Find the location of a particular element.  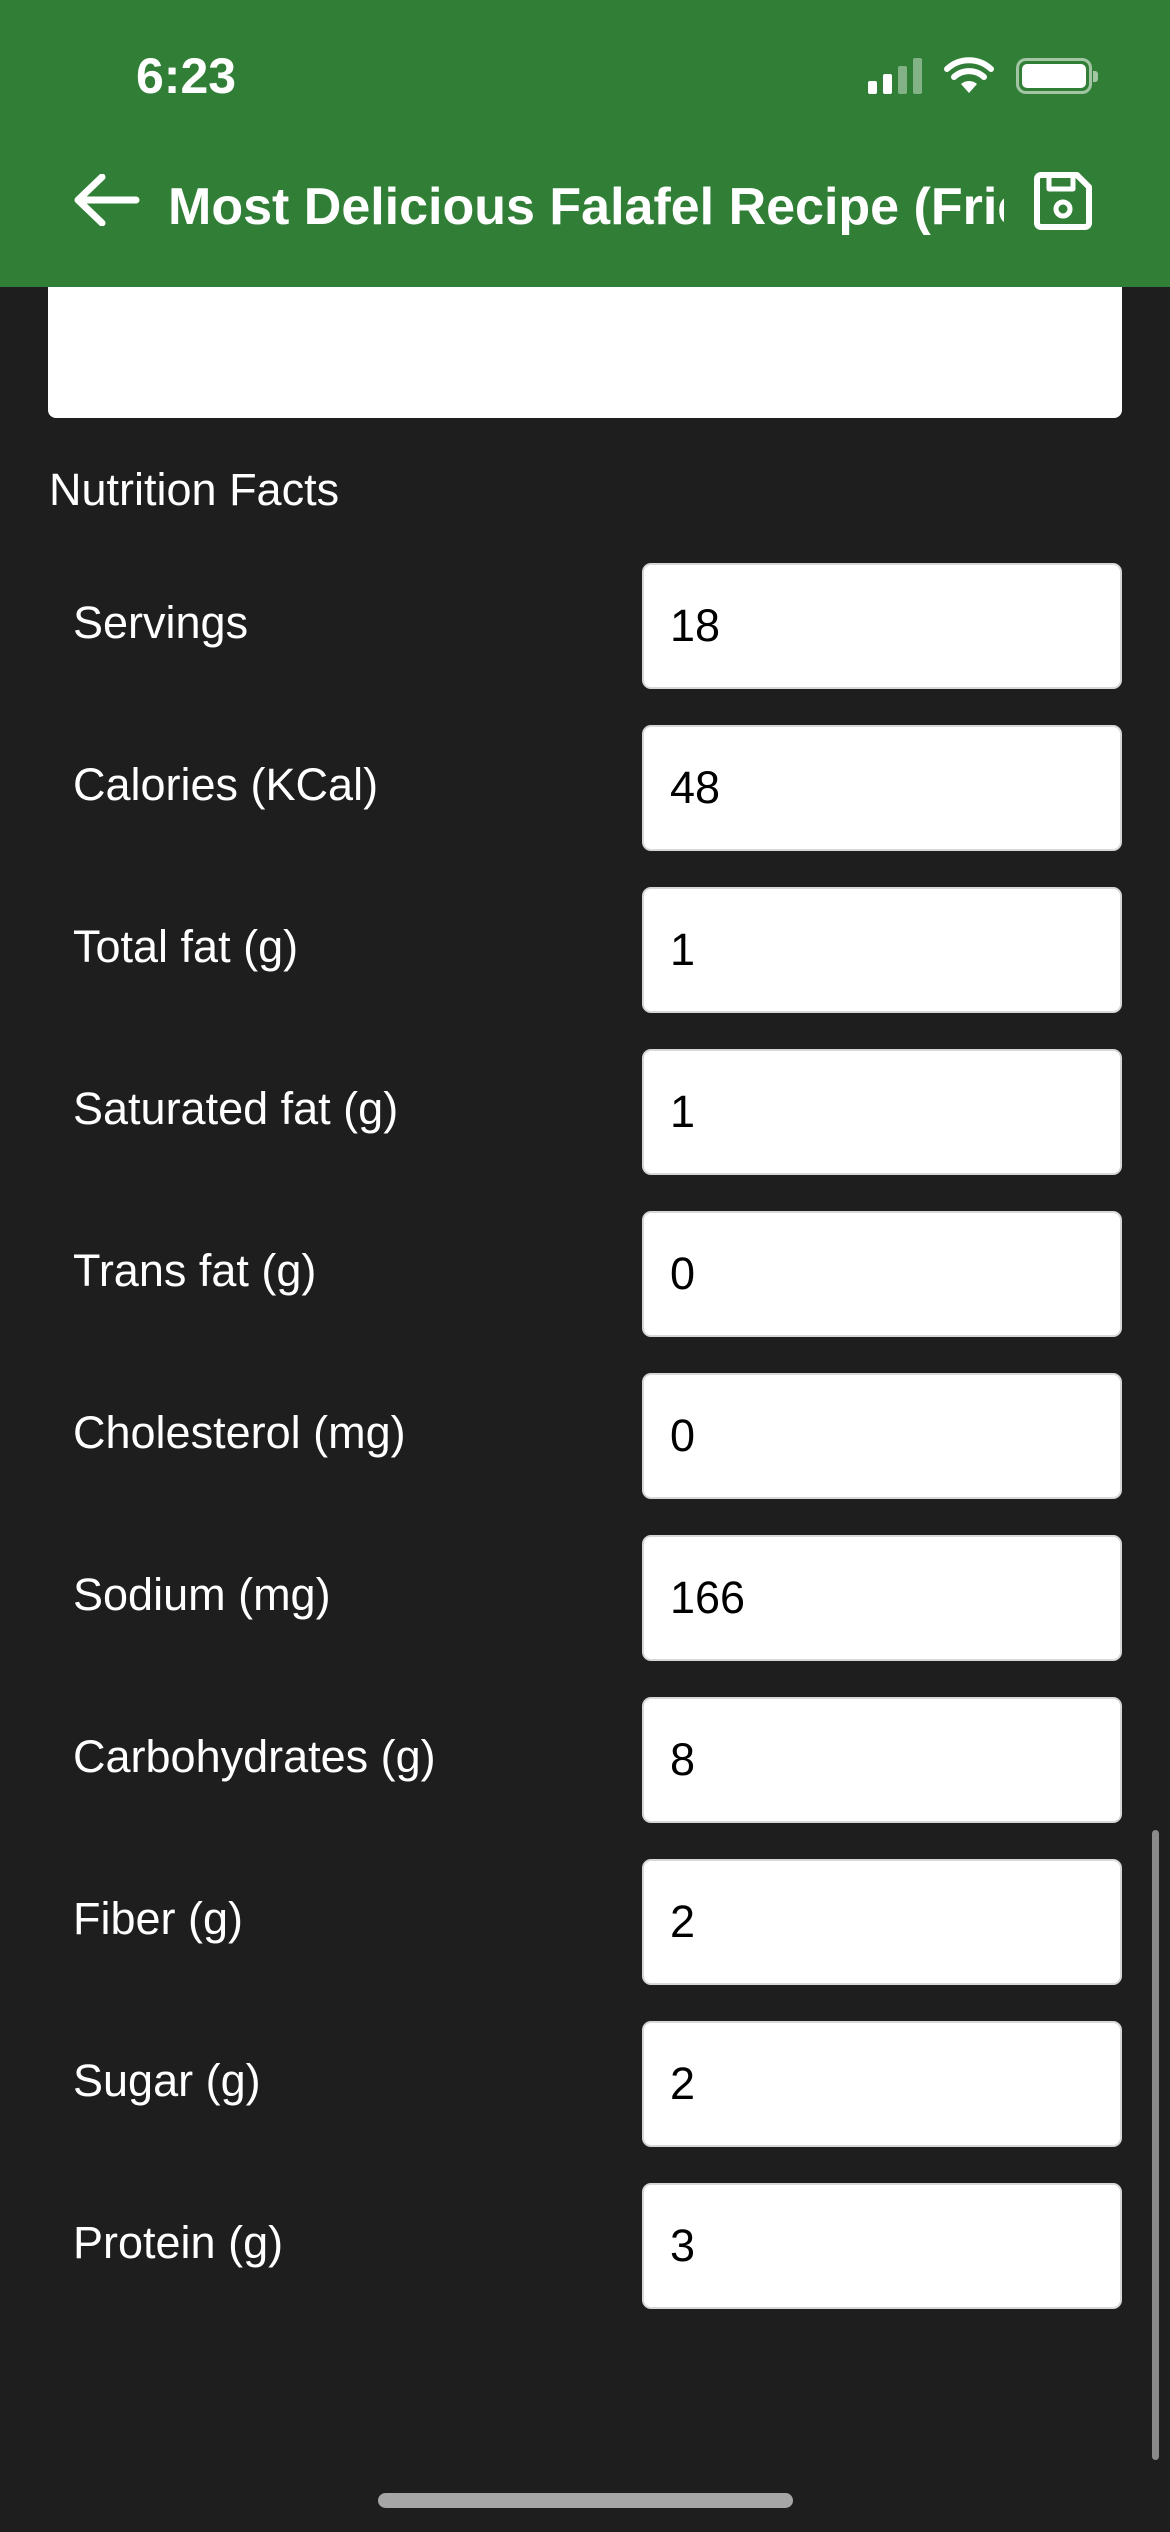

nutrition-label: Sodium (mg) is located at coordinates (202, 1594).